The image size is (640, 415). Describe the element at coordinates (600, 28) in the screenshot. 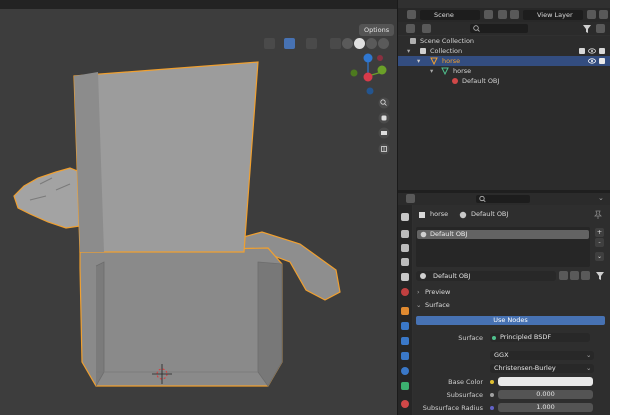

I see `new-collection-icon` at that location.